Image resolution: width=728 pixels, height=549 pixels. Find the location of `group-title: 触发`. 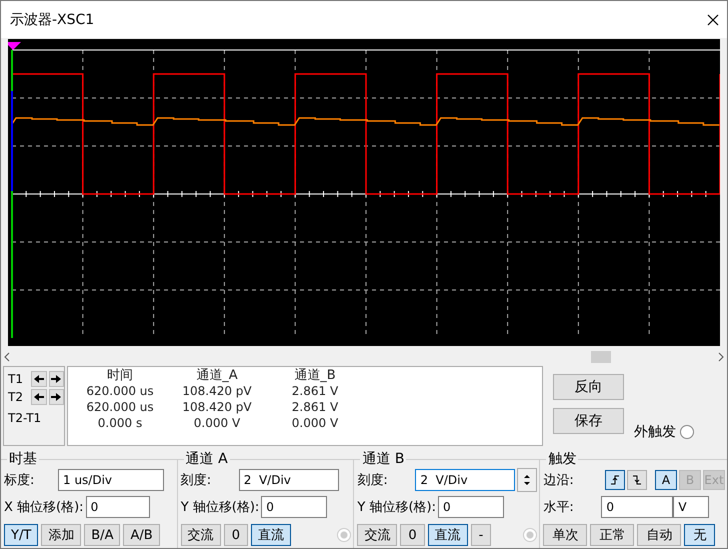

group-title: 触发 is located at coordinates (562, 459).